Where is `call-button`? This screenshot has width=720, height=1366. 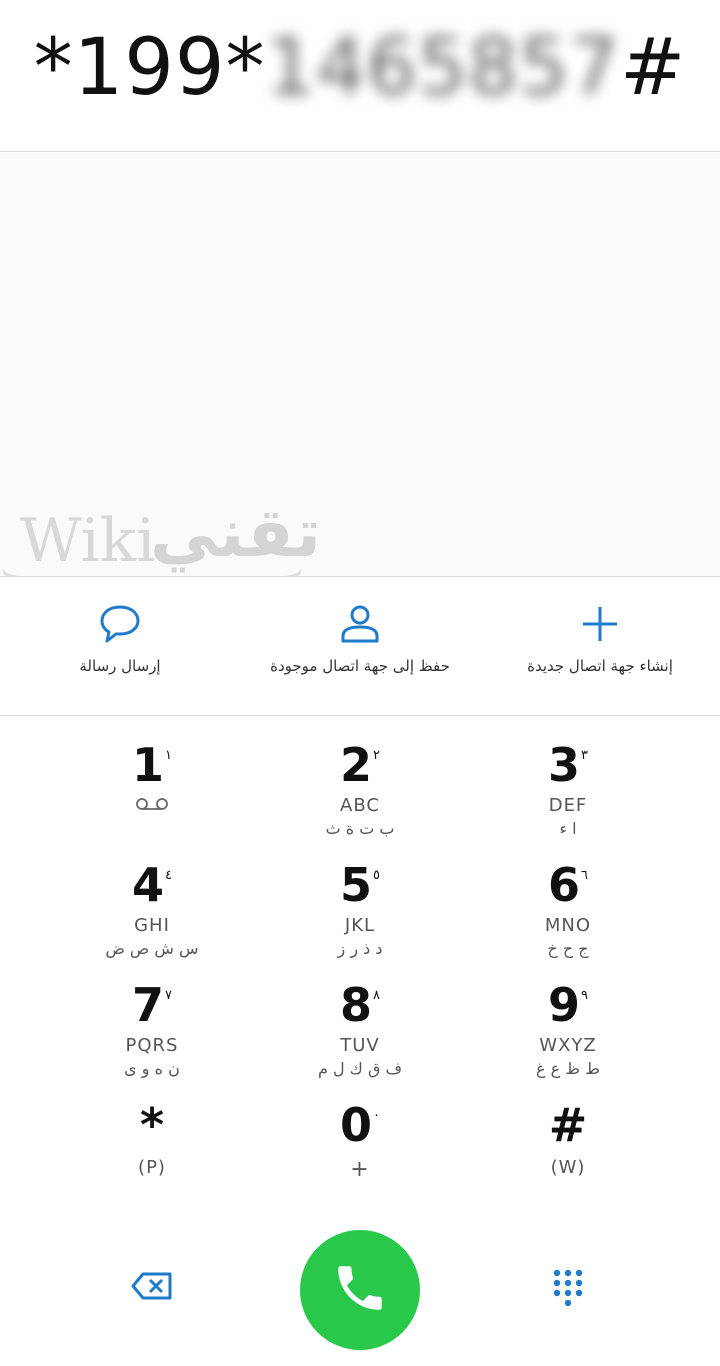
call-button is located at coordinates (360, 1290).